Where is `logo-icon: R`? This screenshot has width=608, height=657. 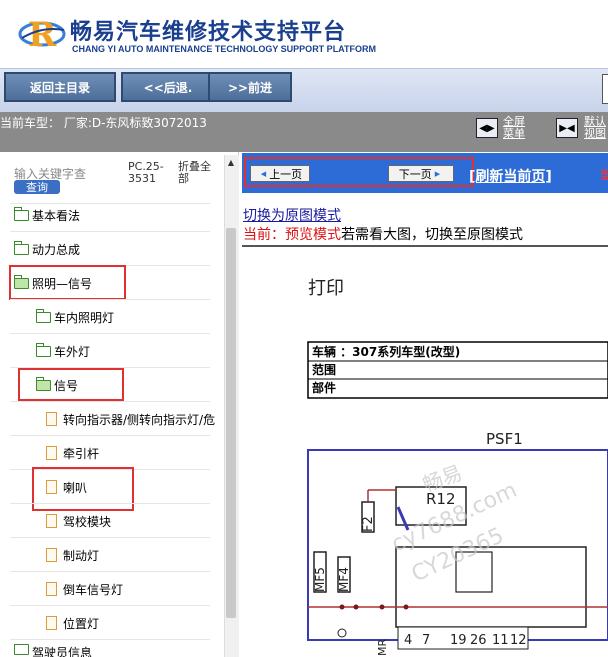
logo-icon: R is located at coordinates (42, 35).